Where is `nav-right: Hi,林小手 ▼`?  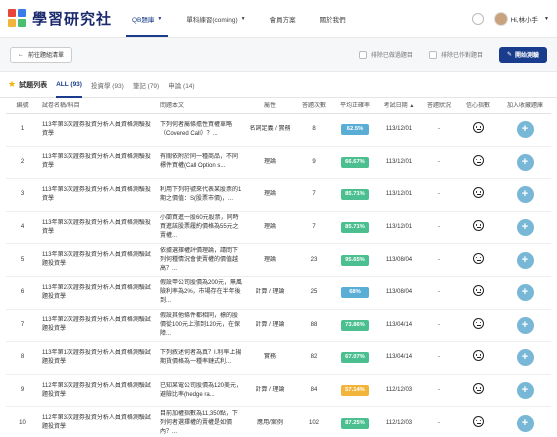 nav-right: Hi,林小手 ▼ is located at coordinates (510, 18).